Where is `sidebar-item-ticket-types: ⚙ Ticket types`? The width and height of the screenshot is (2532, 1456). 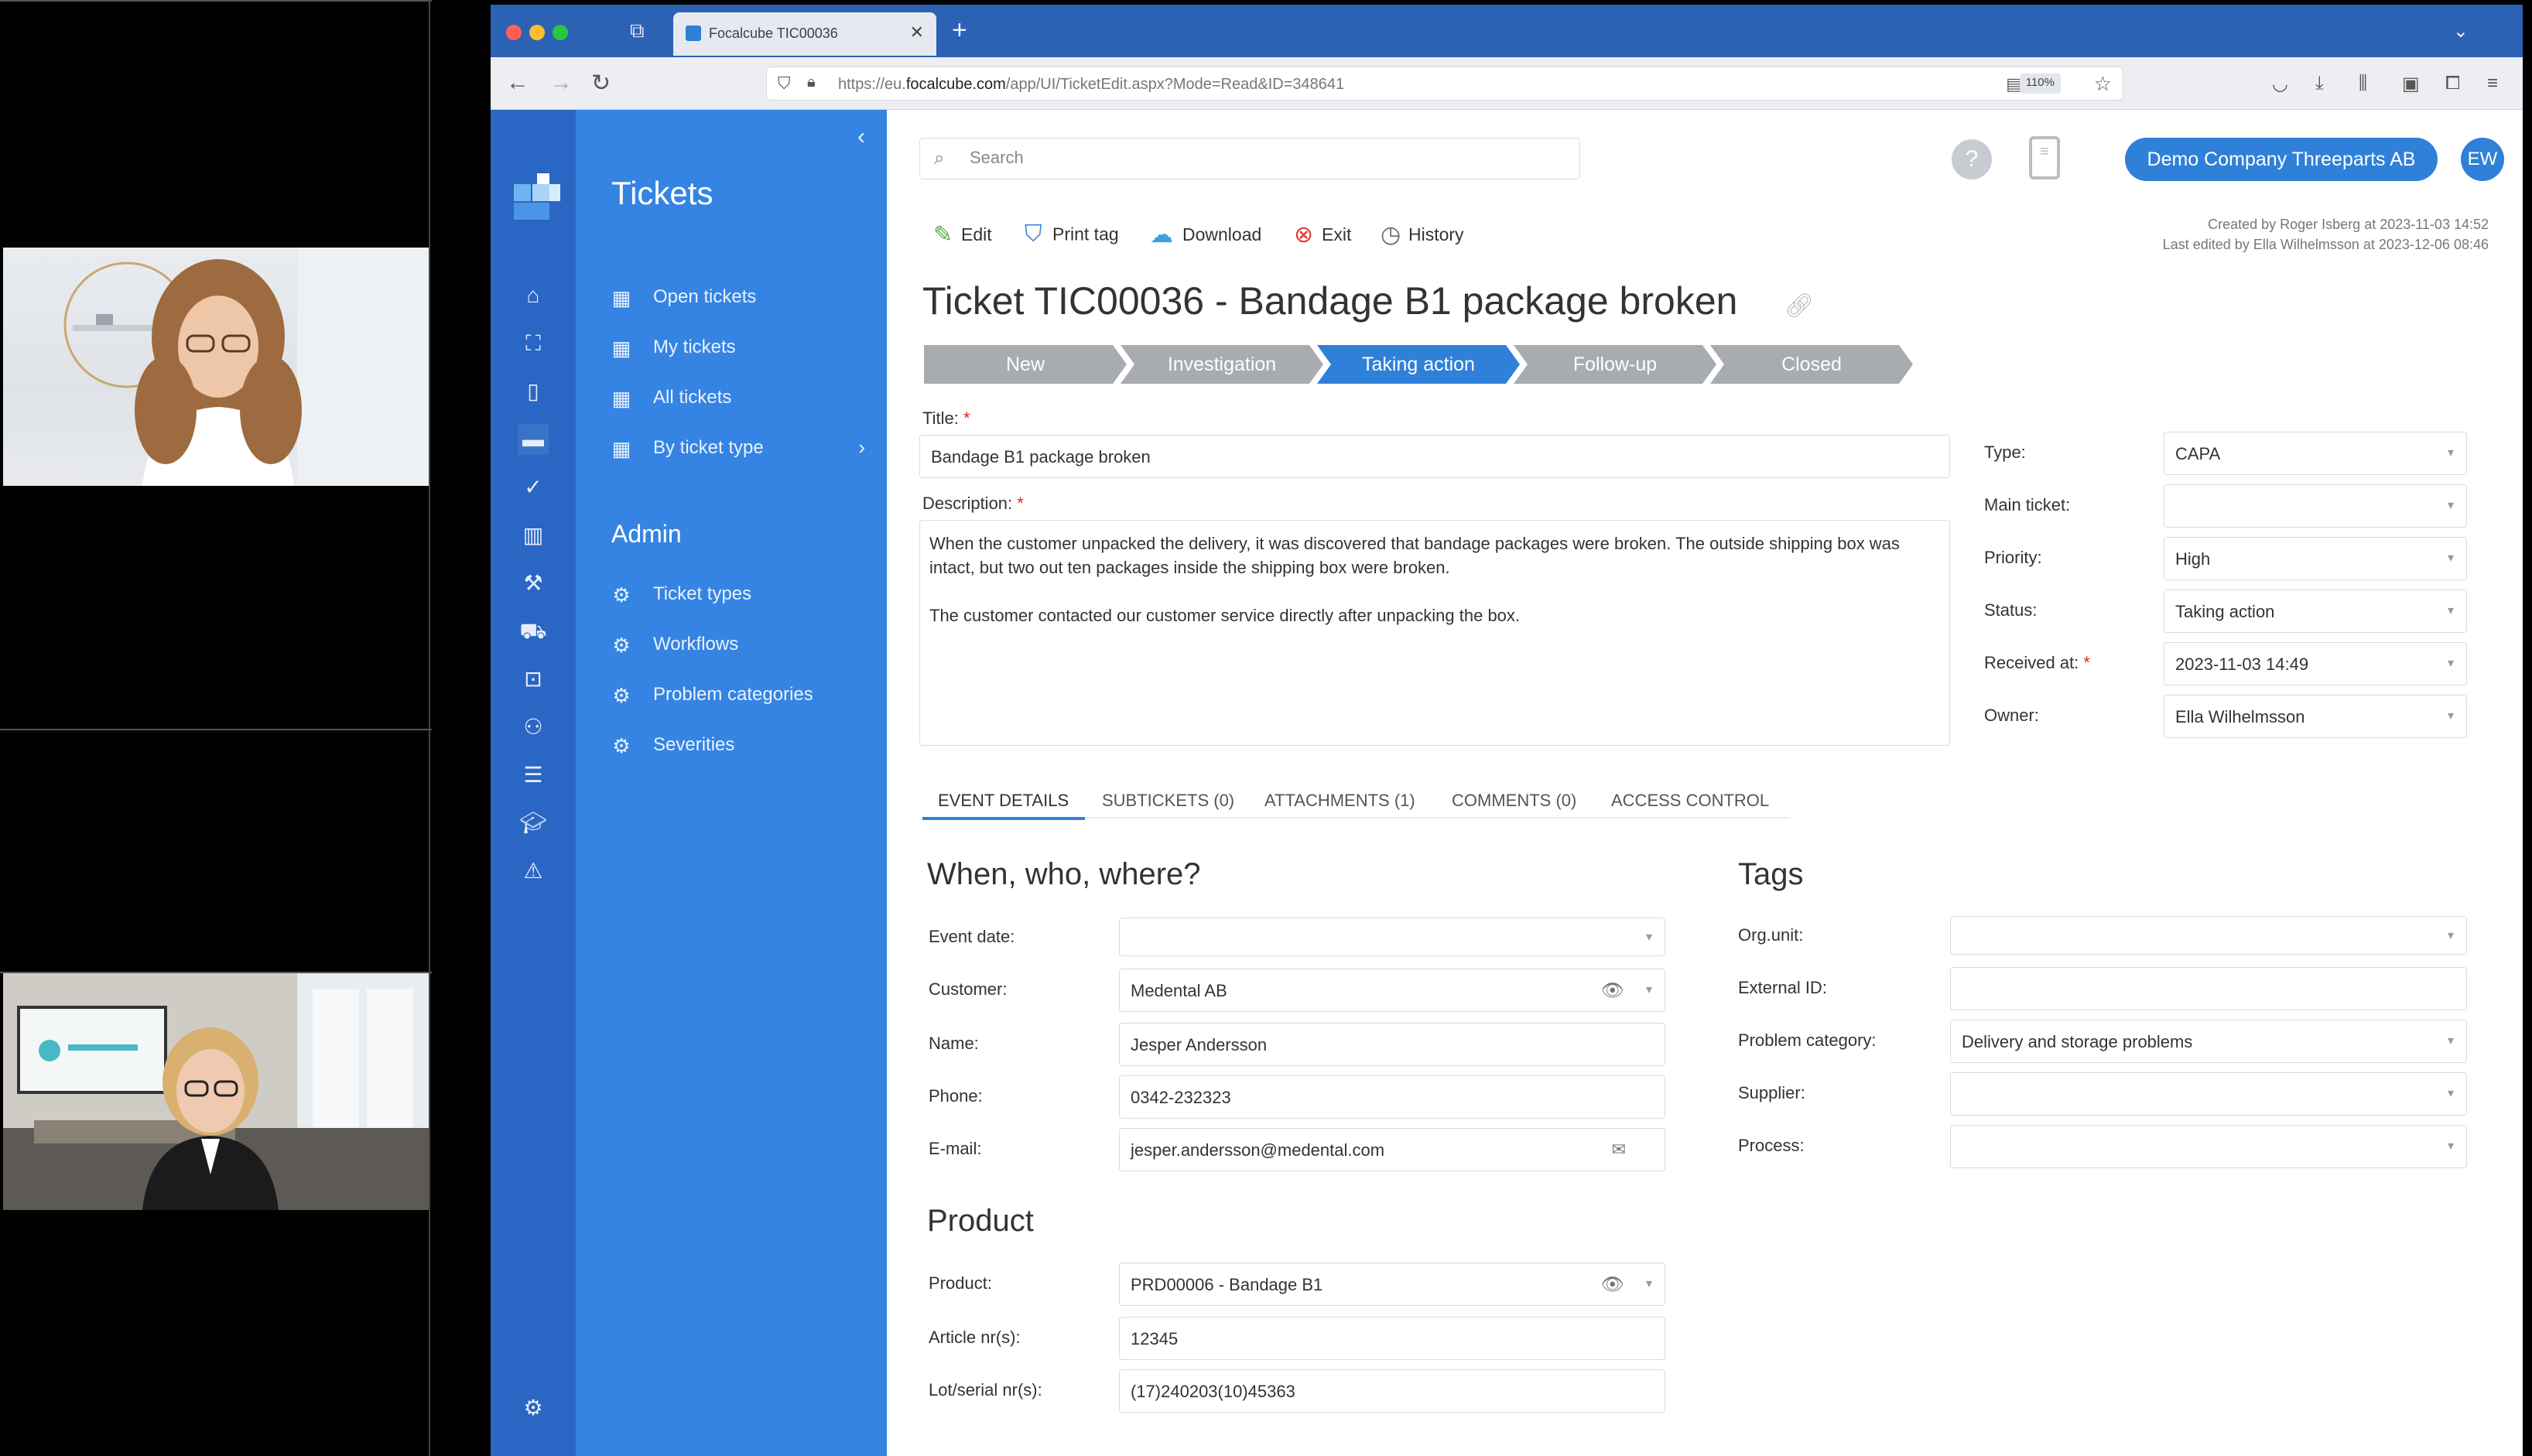 sidebar-item-ticket-types: ⚙ Ticket types is located at coordinates (742, 593).